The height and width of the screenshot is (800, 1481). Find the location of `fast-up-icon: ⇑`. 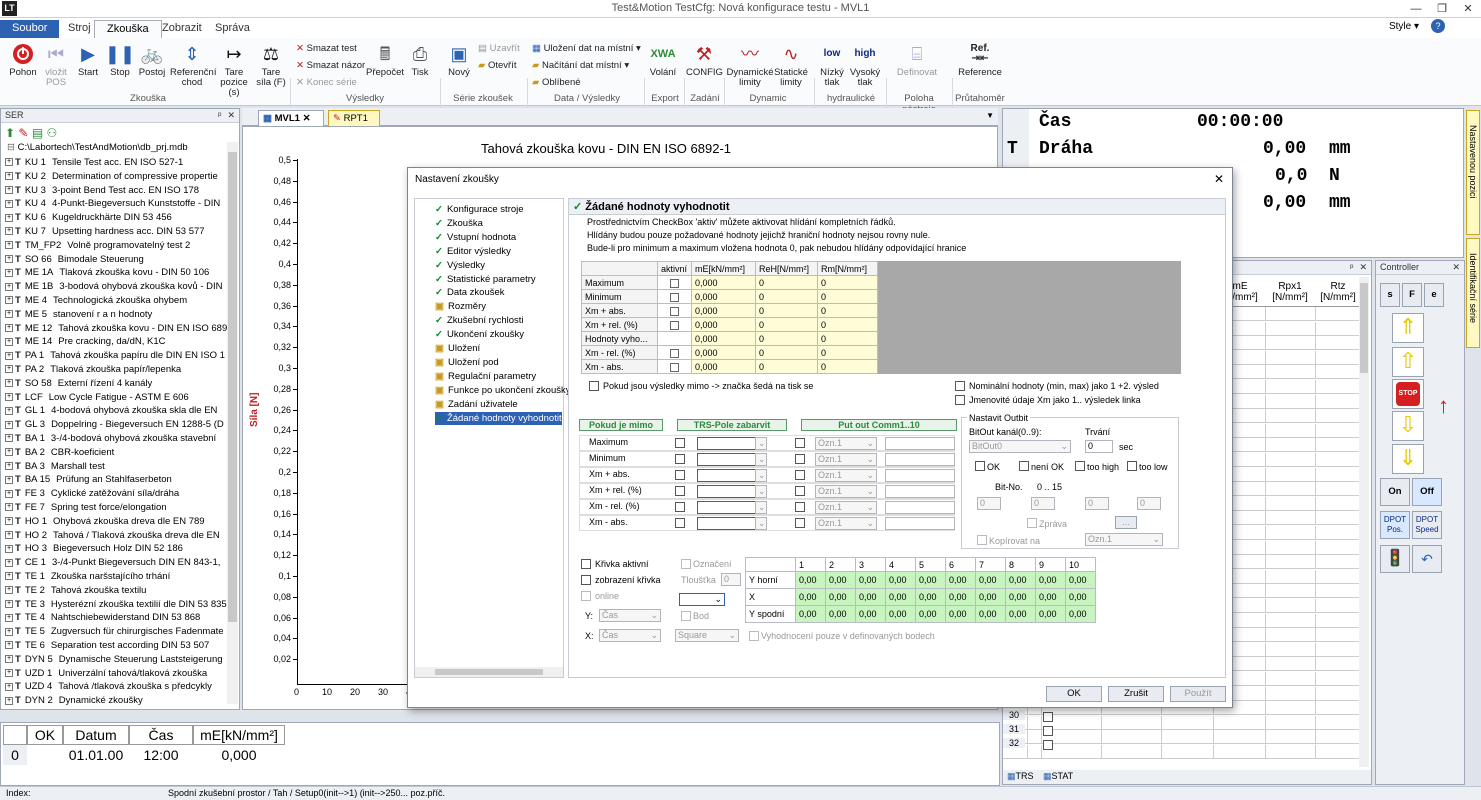

fast-up-icon: ⇑ is located at coordinates (1408, 328).